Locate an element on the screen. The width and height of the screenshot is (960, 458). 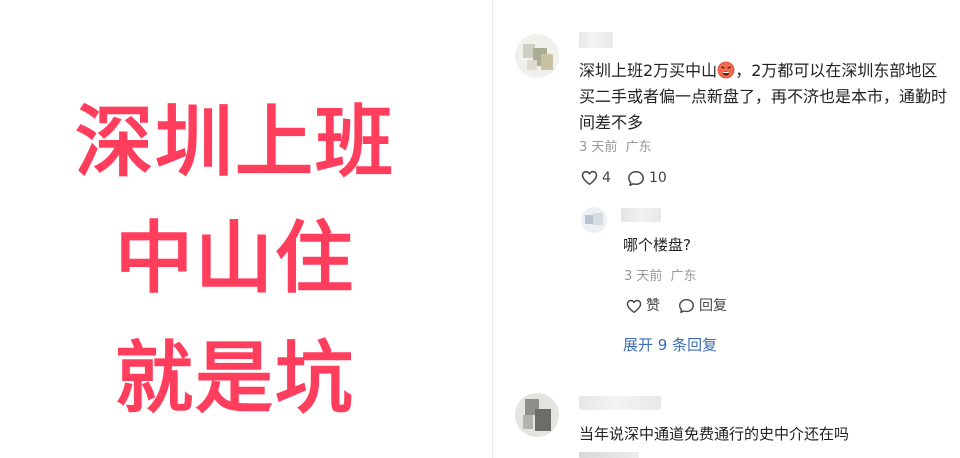
headline-line-3: 就是坑 is located at coordinates (234, 379).